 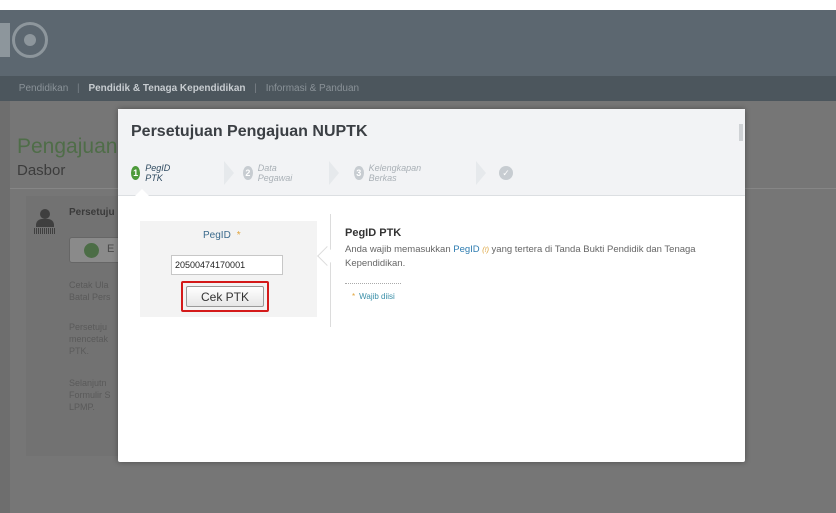 I want to click on site-header, so click(x=418, y=43).